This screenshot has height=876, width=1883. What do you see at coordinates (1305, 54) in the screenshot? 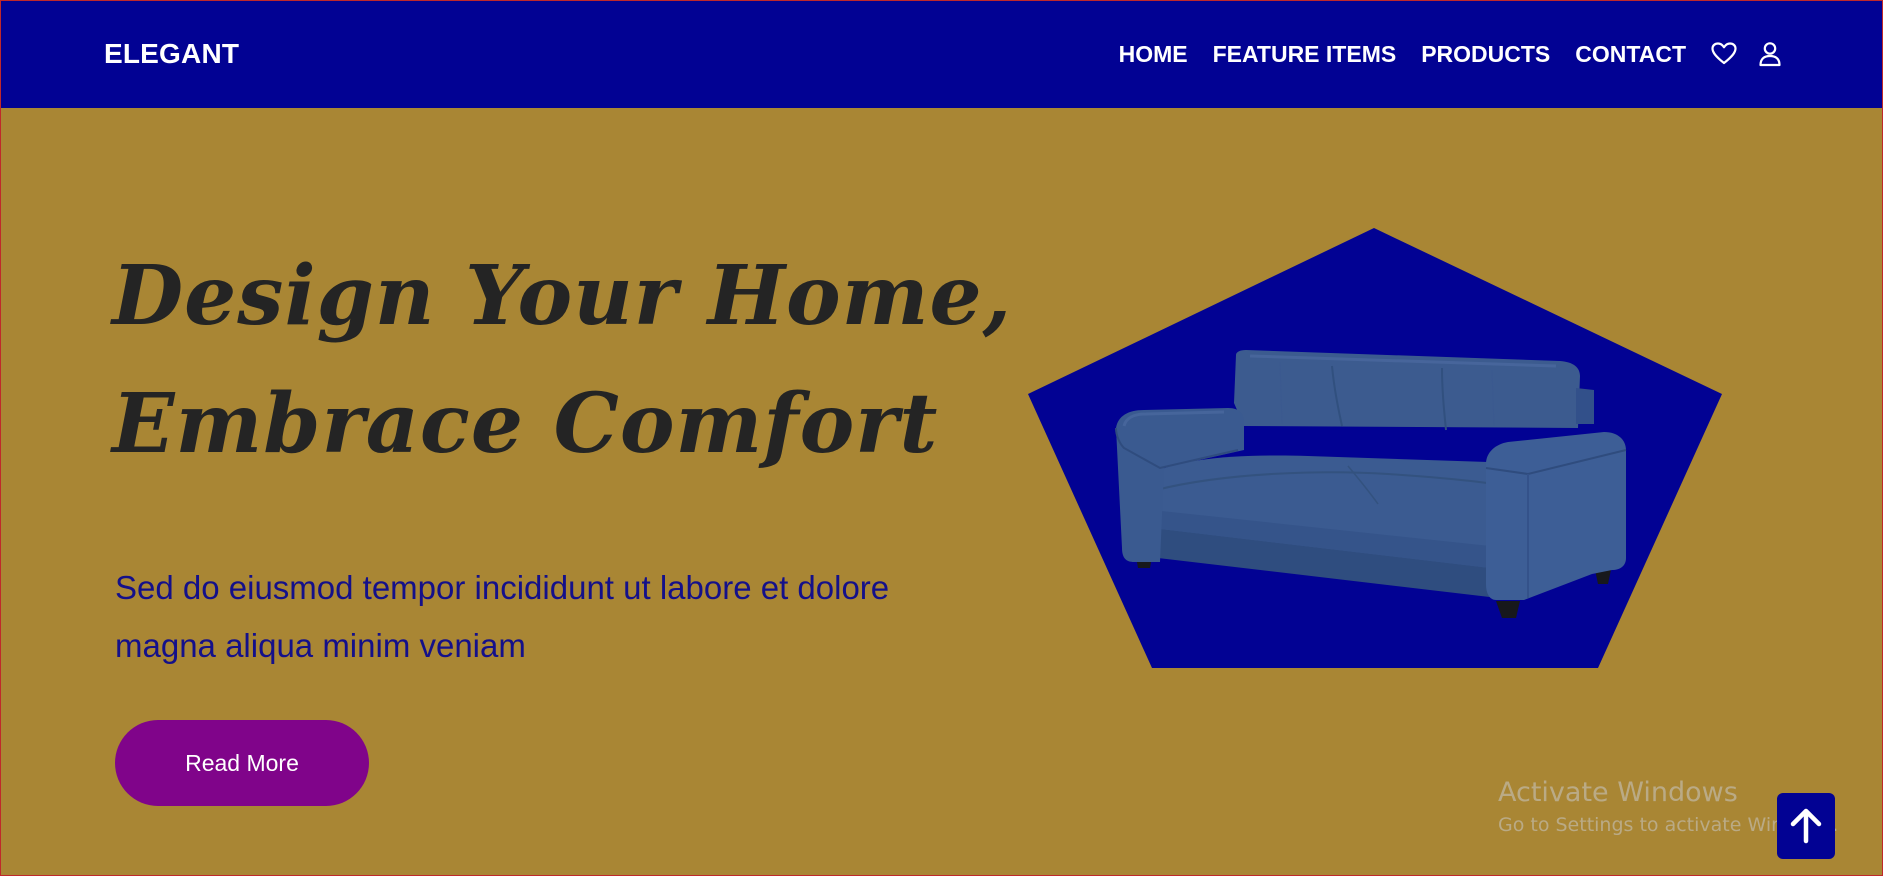
I see `nav-link-feature-items: FEATURE ITEMS` at bounding box center [1305, 54].